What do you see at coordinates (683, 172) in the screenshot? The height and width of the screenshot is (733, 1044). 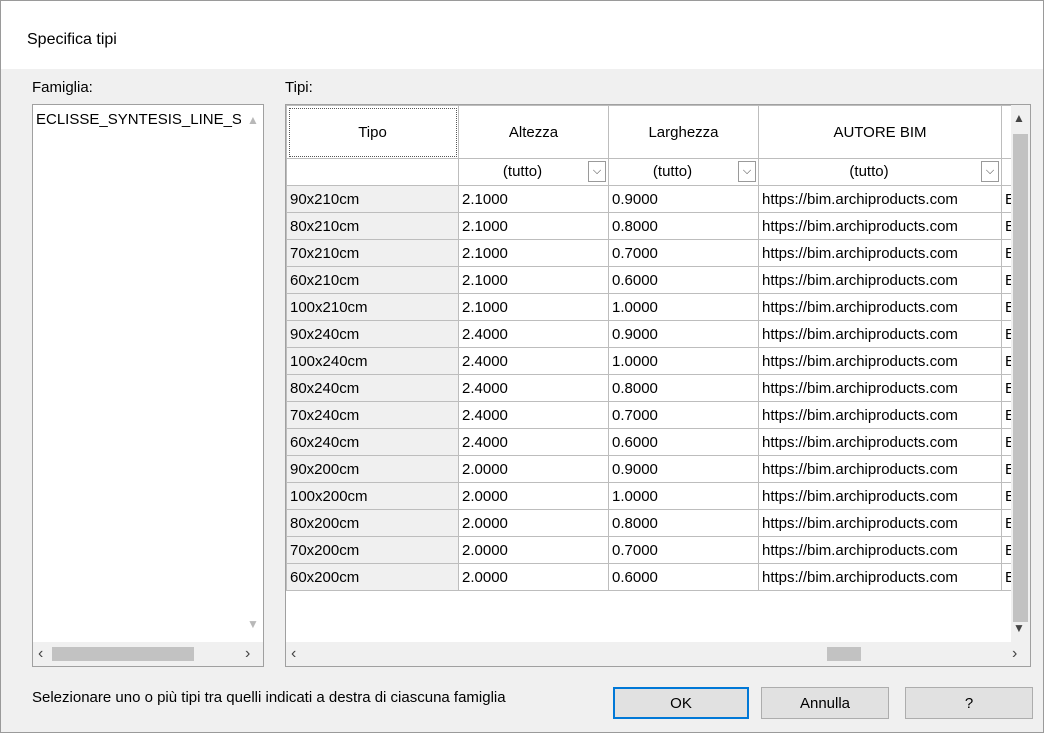 I see `filter-larghezza: (tutto) ⌵` at bounding box center [683, 172].